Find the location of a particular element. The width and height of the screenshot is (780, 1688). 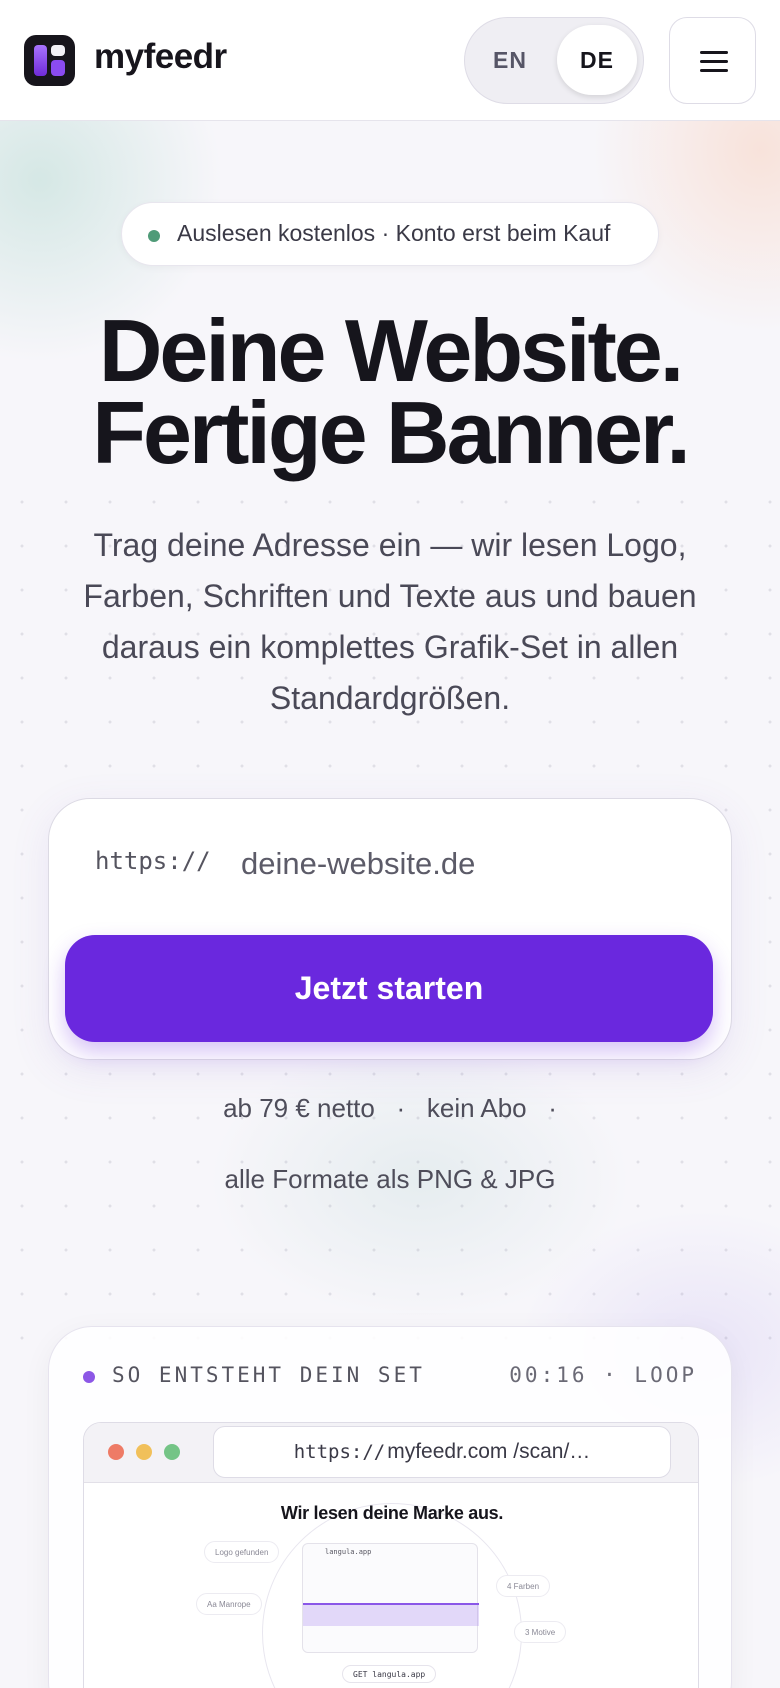

request-tag: GET langula.app is located at coordinates (389, 1674).